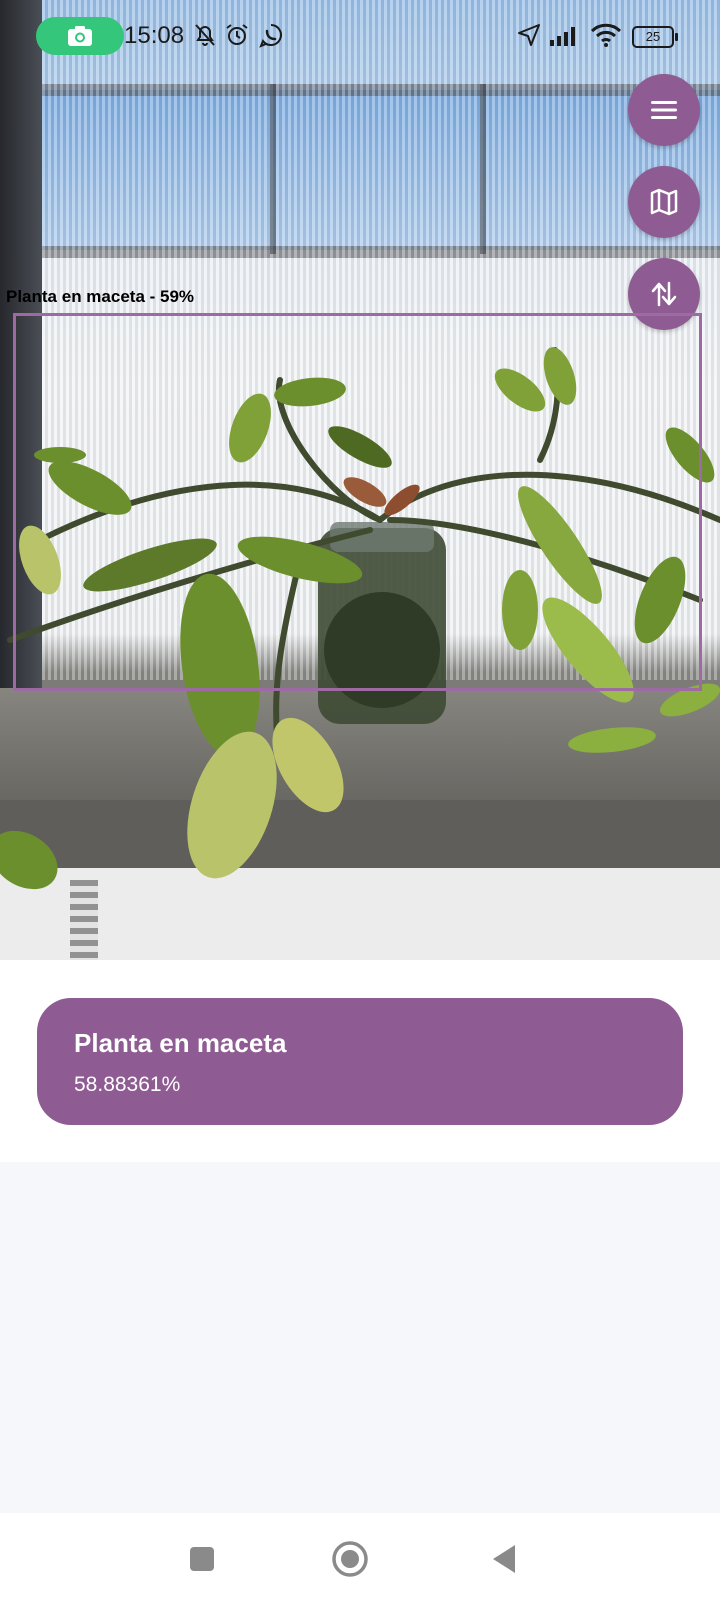  Describe the element at coordinates (127, 1084) in the screenshot. I see `result-confidence: 58.88361%` at that location.